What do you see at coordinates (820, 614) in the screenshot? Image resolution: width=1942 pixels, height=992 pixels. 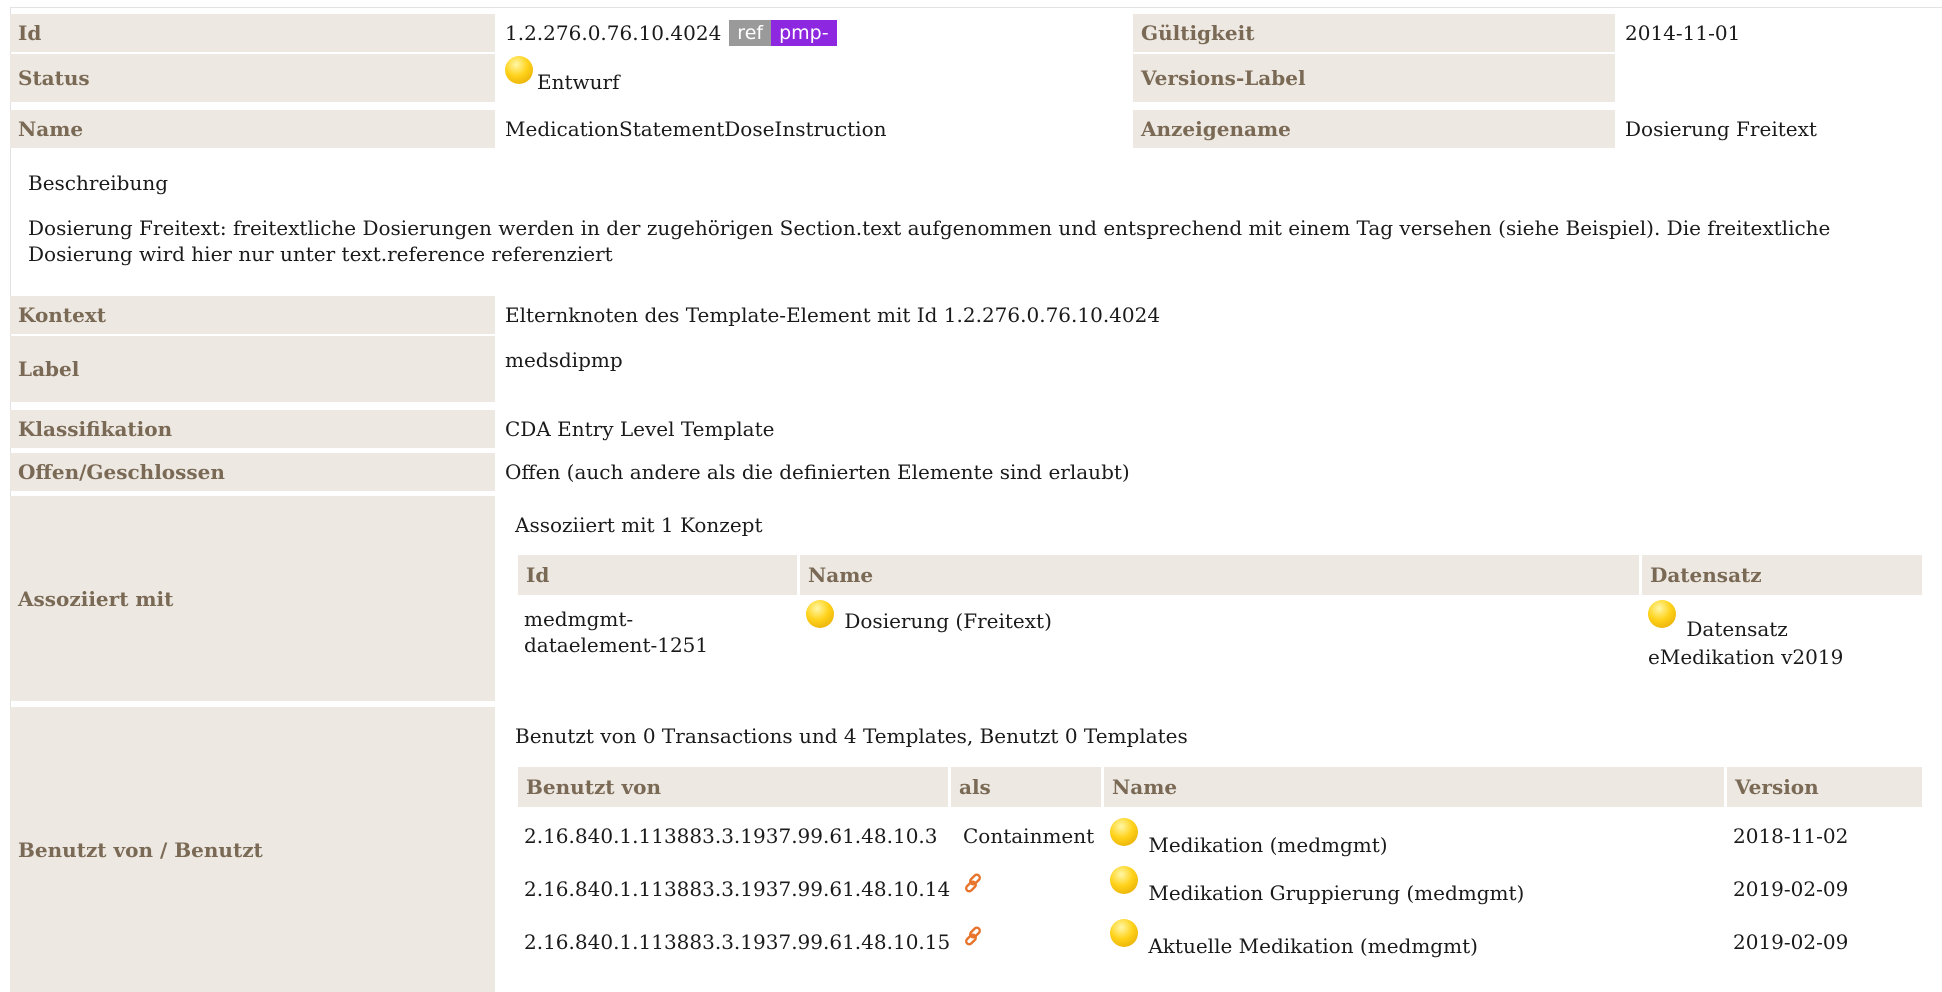 I see `concept-status-icon` at bounding box center [820, 614].